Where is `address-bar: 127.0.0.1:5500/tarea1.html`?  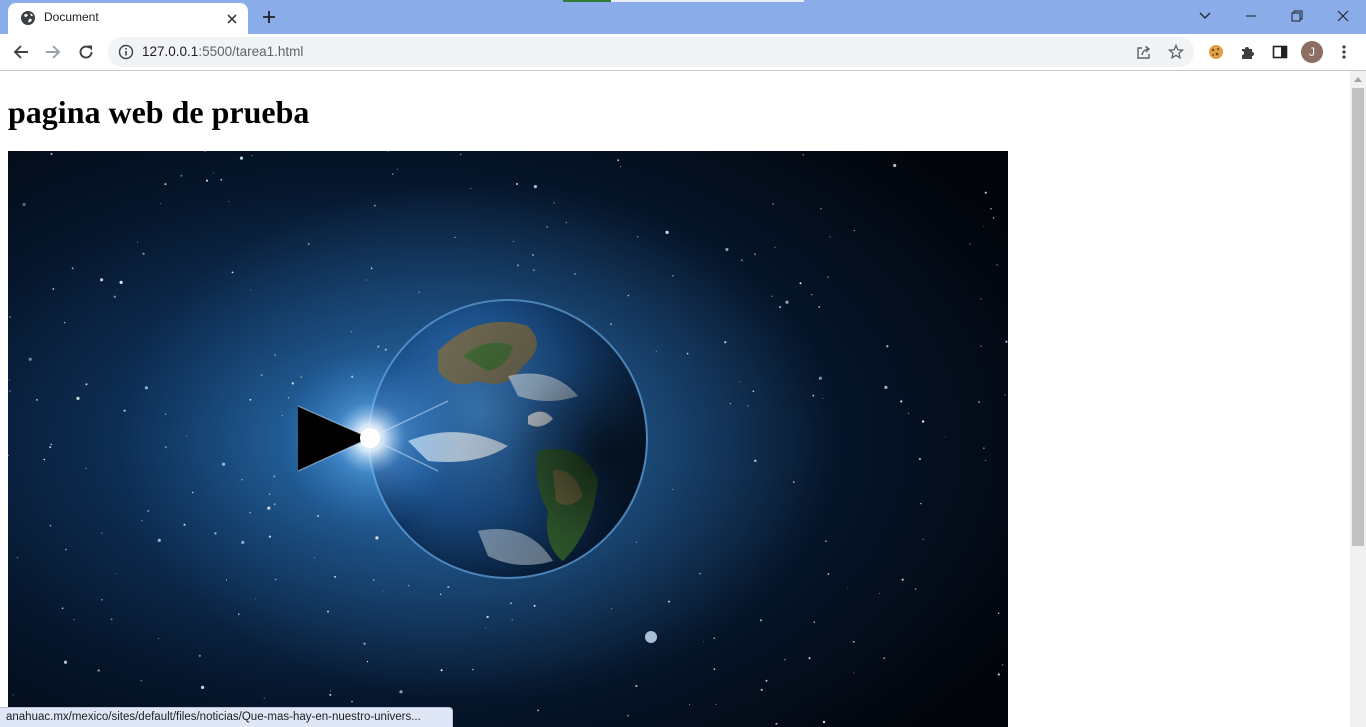 address-bar: 127.0.0.1:5500/tarea1.html is located at coordinates (651, 52).